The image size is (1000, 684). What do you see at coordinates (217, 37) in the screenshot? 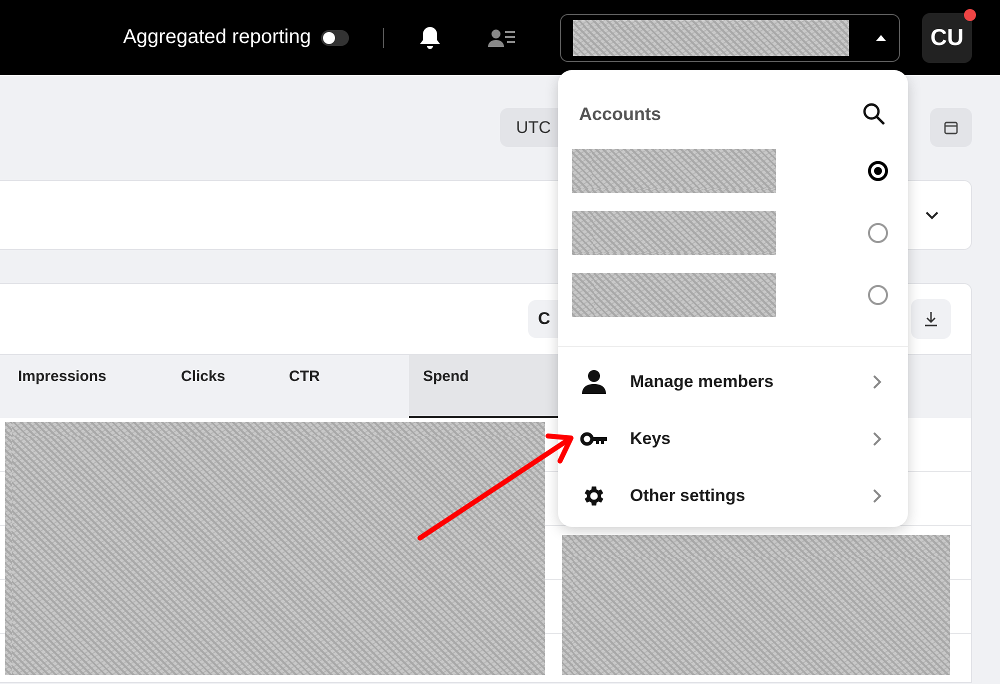
I see `aggregated-reporting-label: Aggregated reporting` at bounding box center [217, 37].